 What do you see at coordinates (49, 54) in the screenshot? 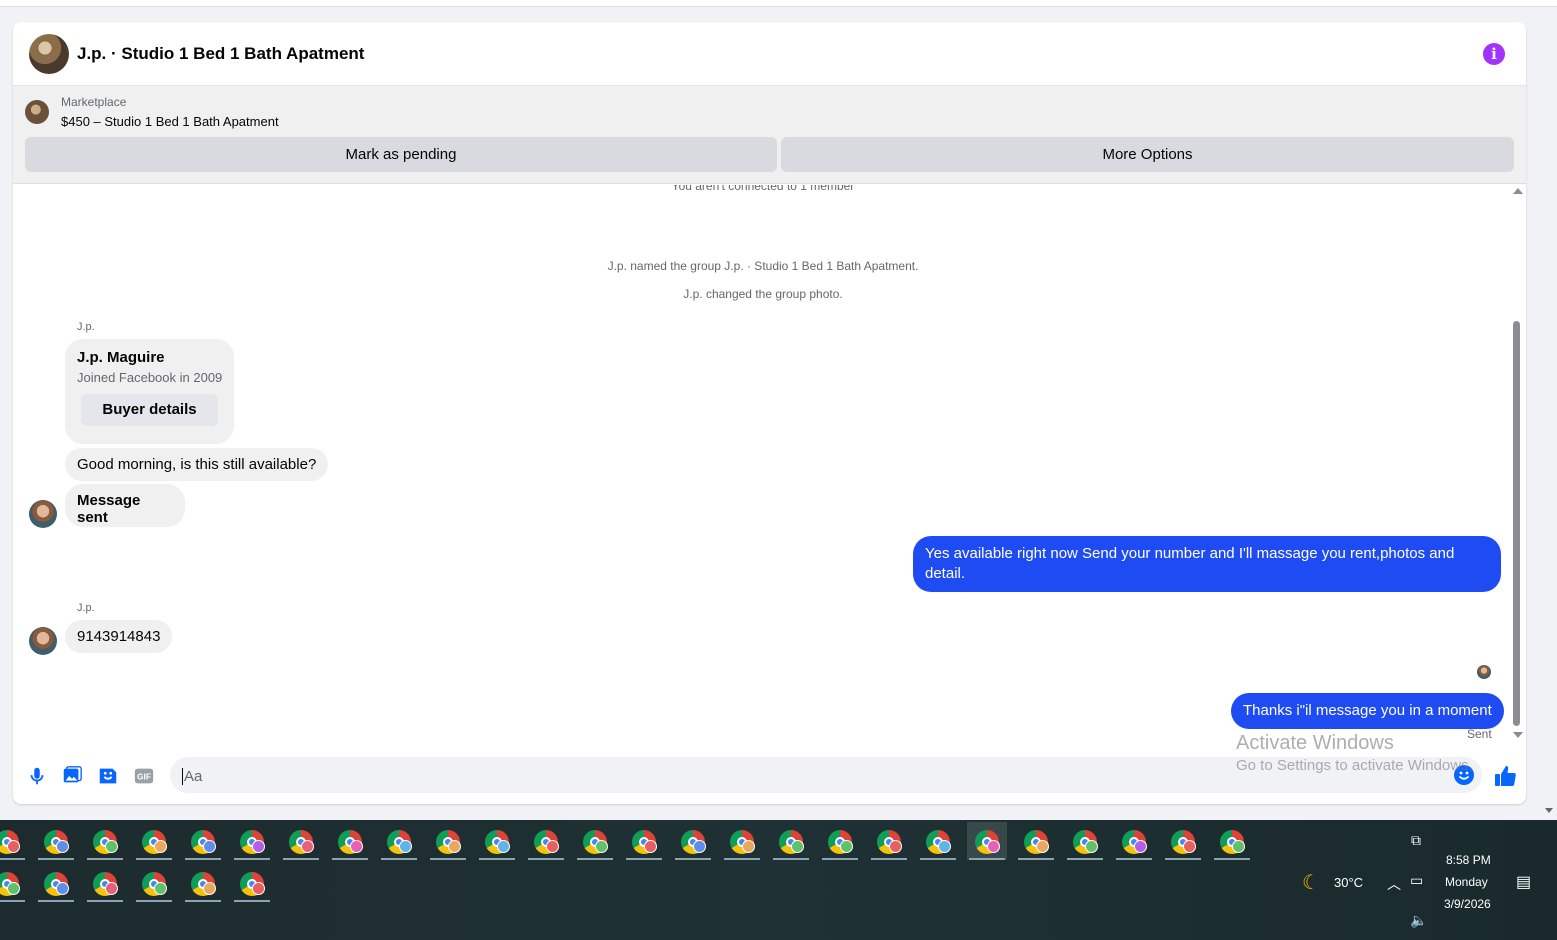
I see `group-avatar` at bounding box center [49, 54].